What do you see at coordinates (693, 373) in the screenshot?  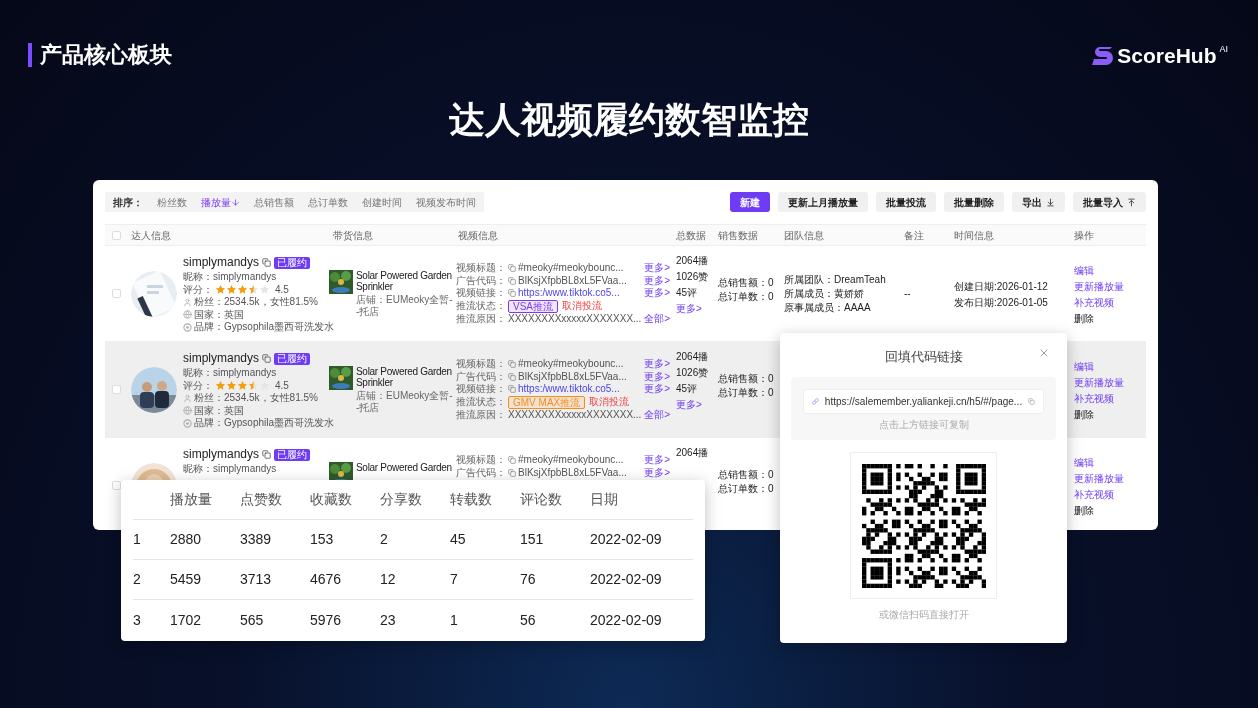 I see `total-stat: 1026赞` at bounding box center [693, 373].